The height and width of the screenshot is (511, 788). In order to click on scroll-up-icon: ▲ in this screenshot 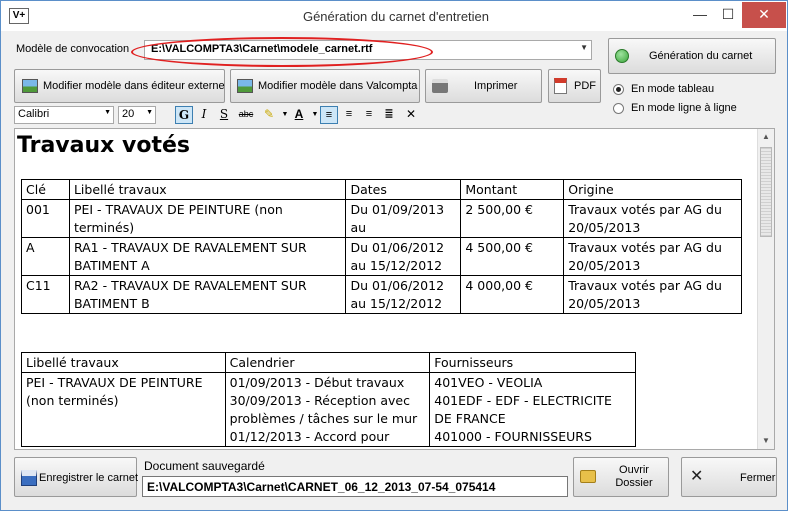, I will do `click(766, 137)`.